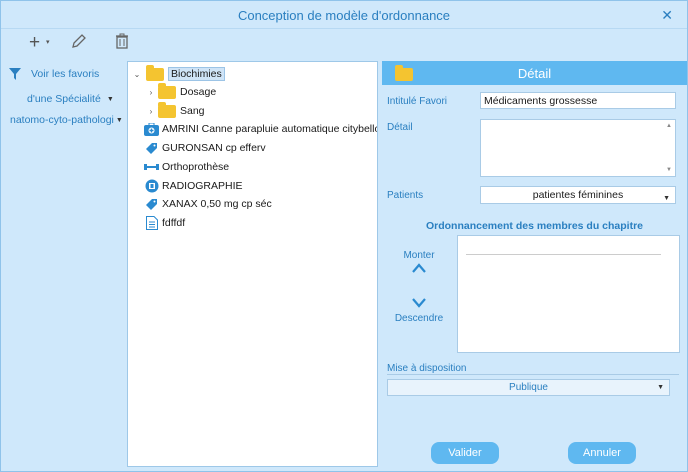 The image size is (688, 472). Describe the element at coordinates (79, 43) in the screenshot. I see `edit-pencil-icon` at that location.